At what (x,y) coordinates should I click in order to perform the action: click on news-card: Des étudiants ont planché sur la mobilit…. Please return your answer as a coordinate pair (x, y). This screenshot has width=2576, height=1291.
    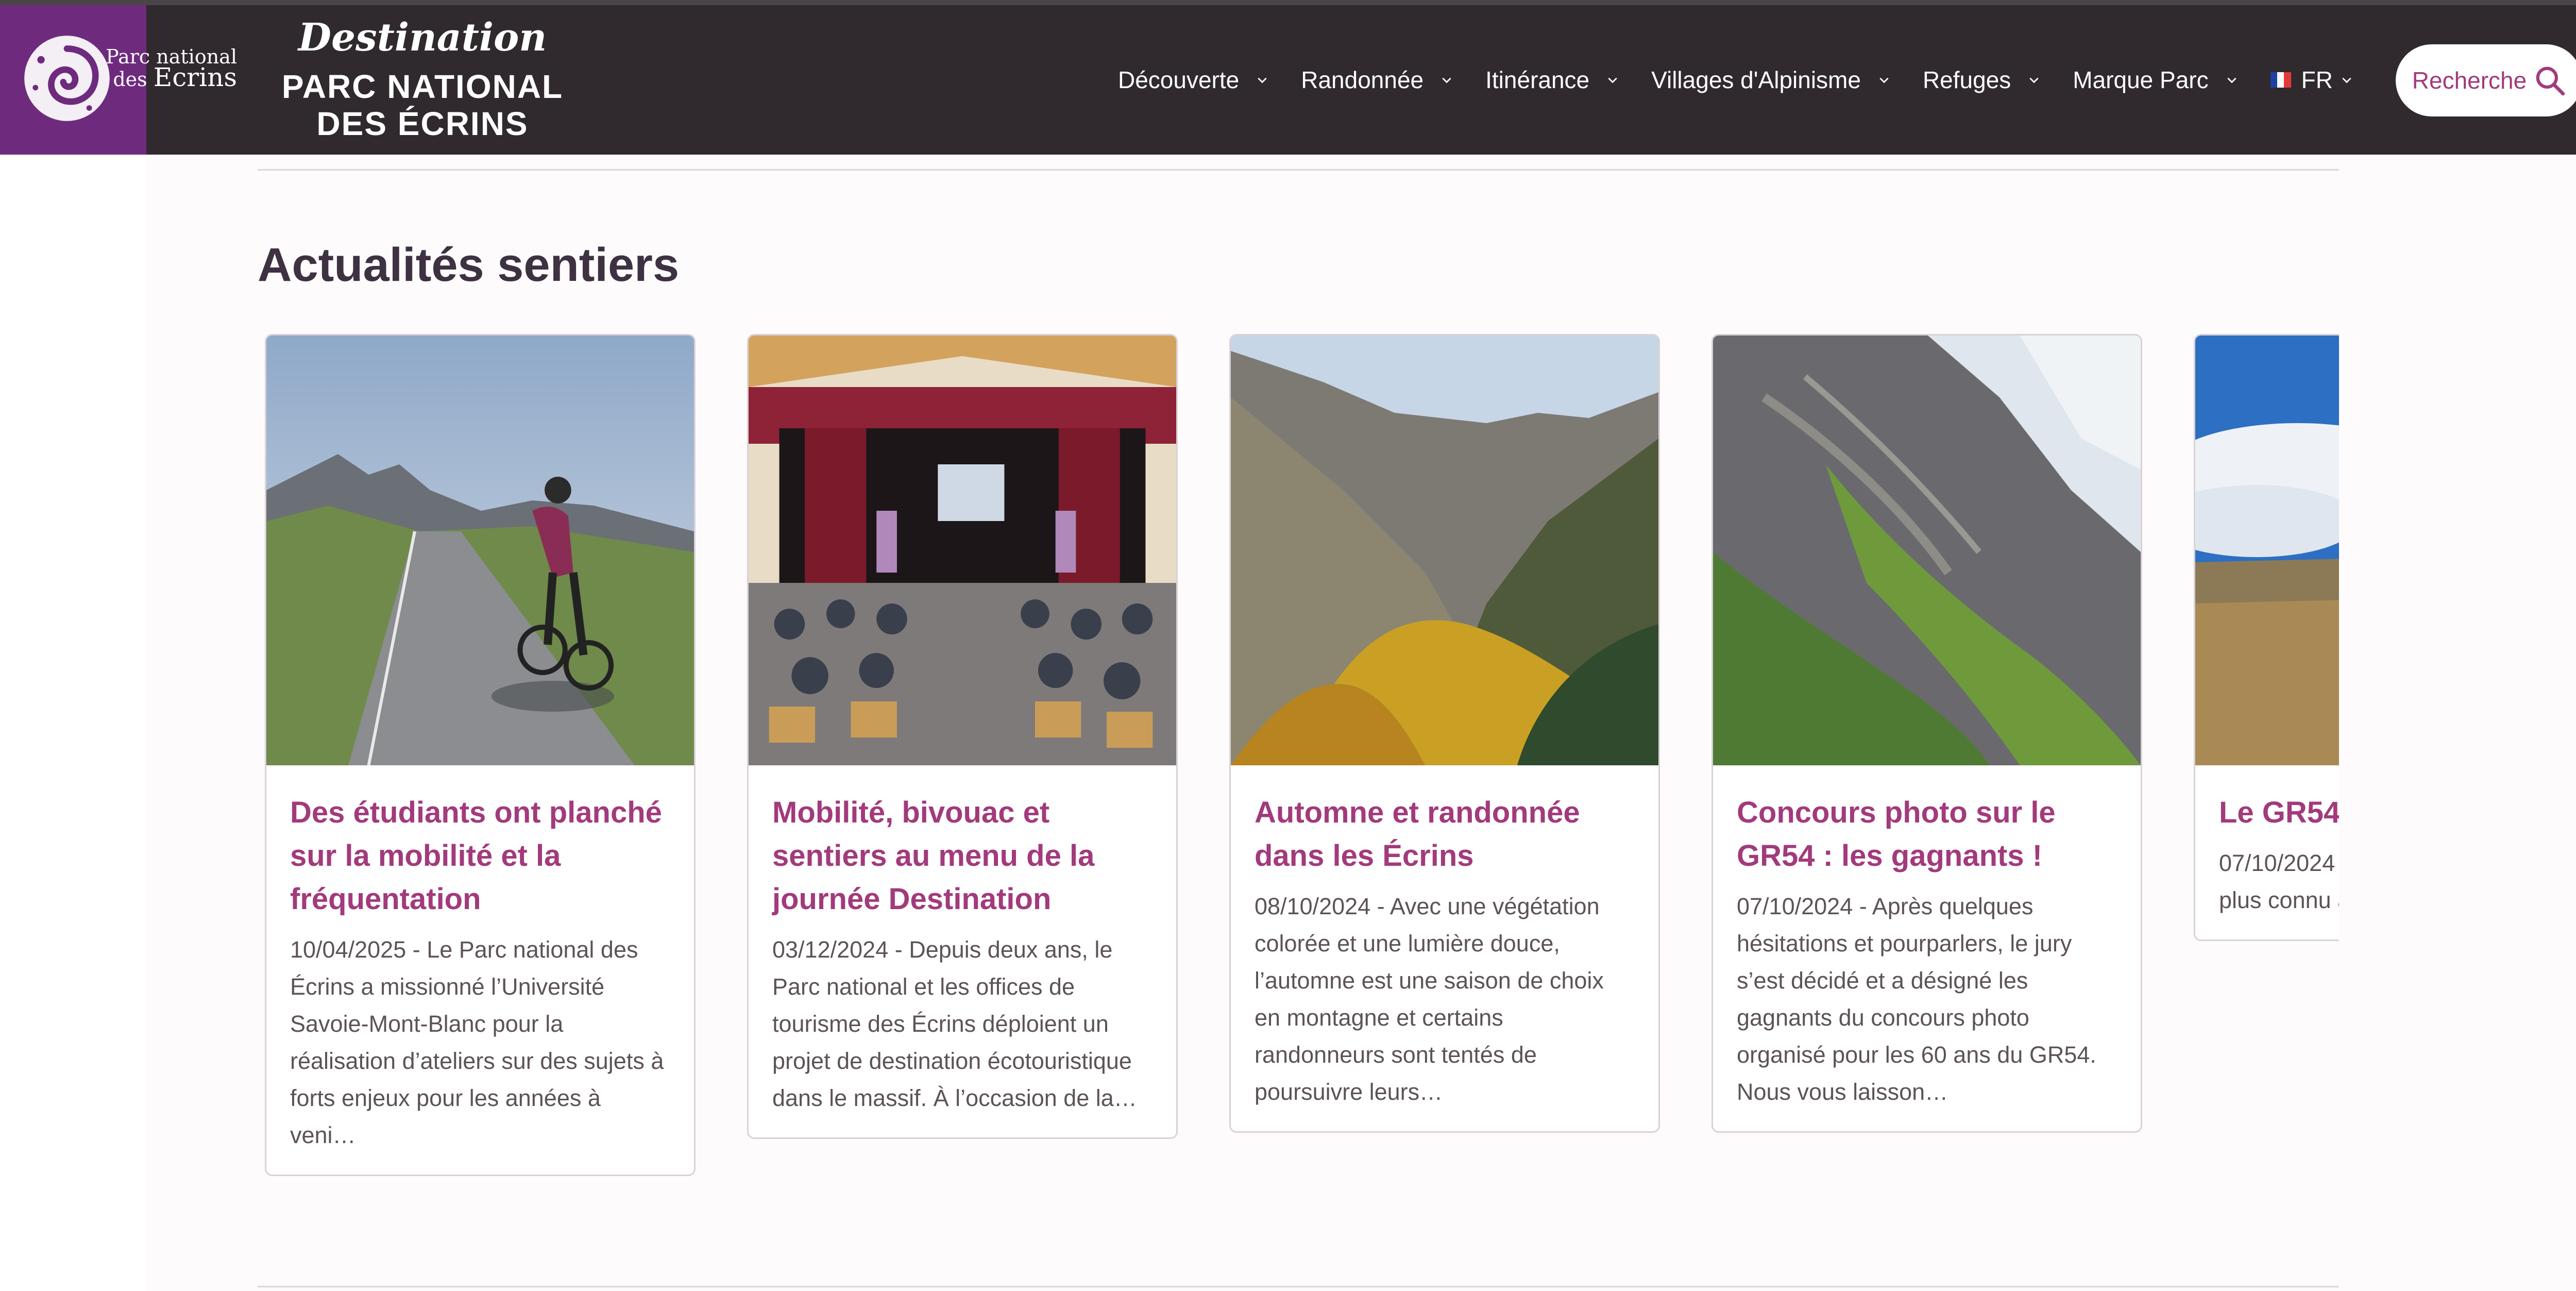
    Looking at the image, I should click on (480, 755).